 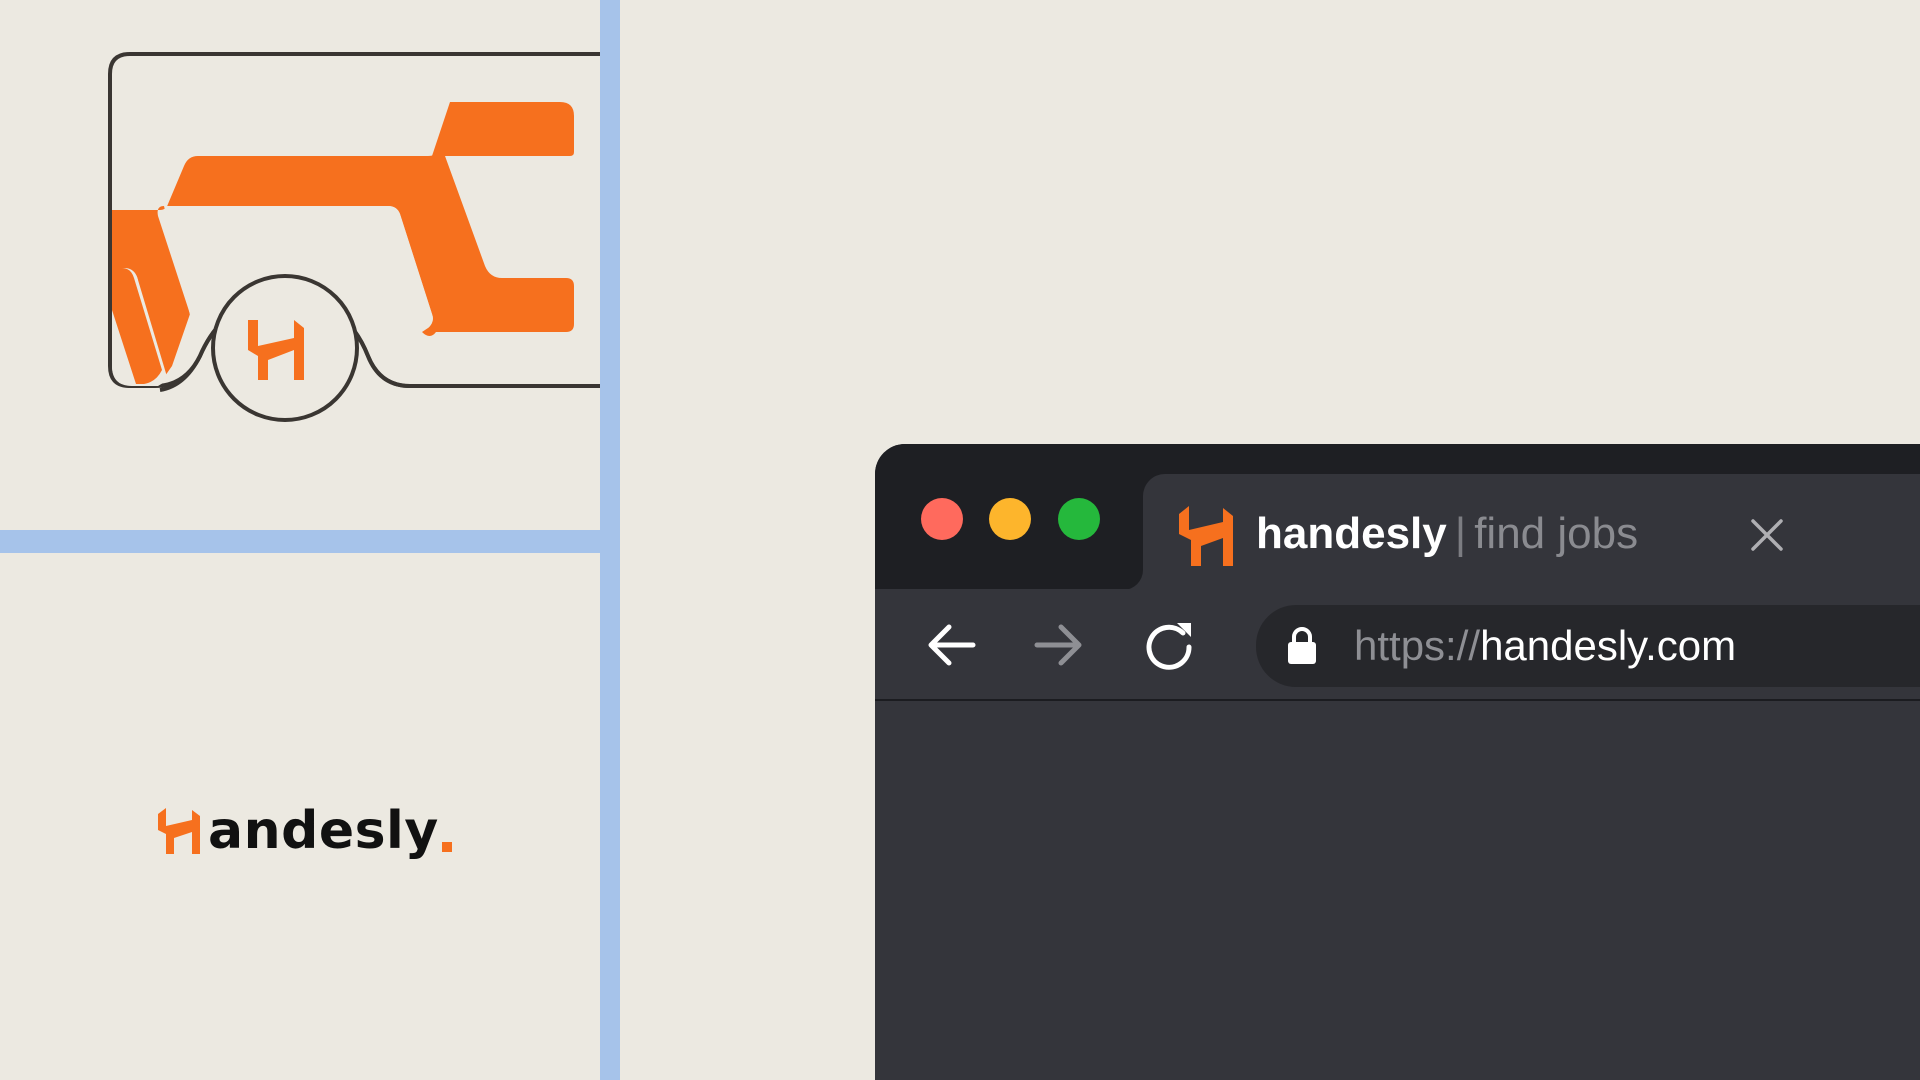 What do you see at coordinates (1169, 645) in the screenshot?
I see `reload-icon` at bounding box center [1169, 645].